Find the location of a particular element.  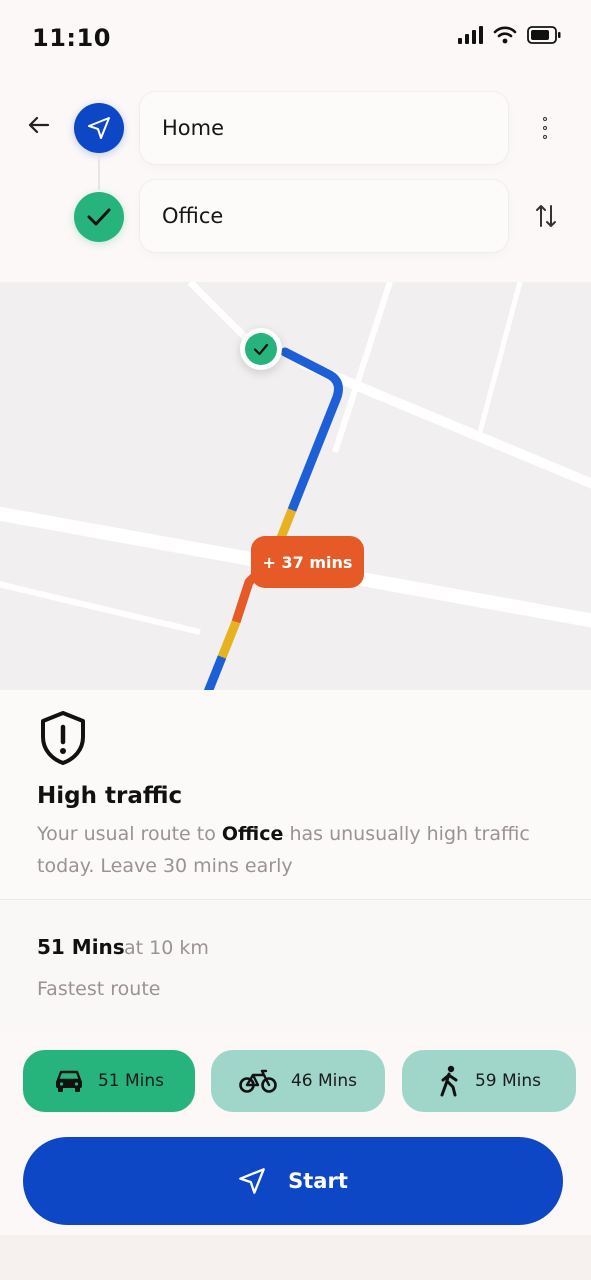

status-icons is located at coordinates (509, 35).